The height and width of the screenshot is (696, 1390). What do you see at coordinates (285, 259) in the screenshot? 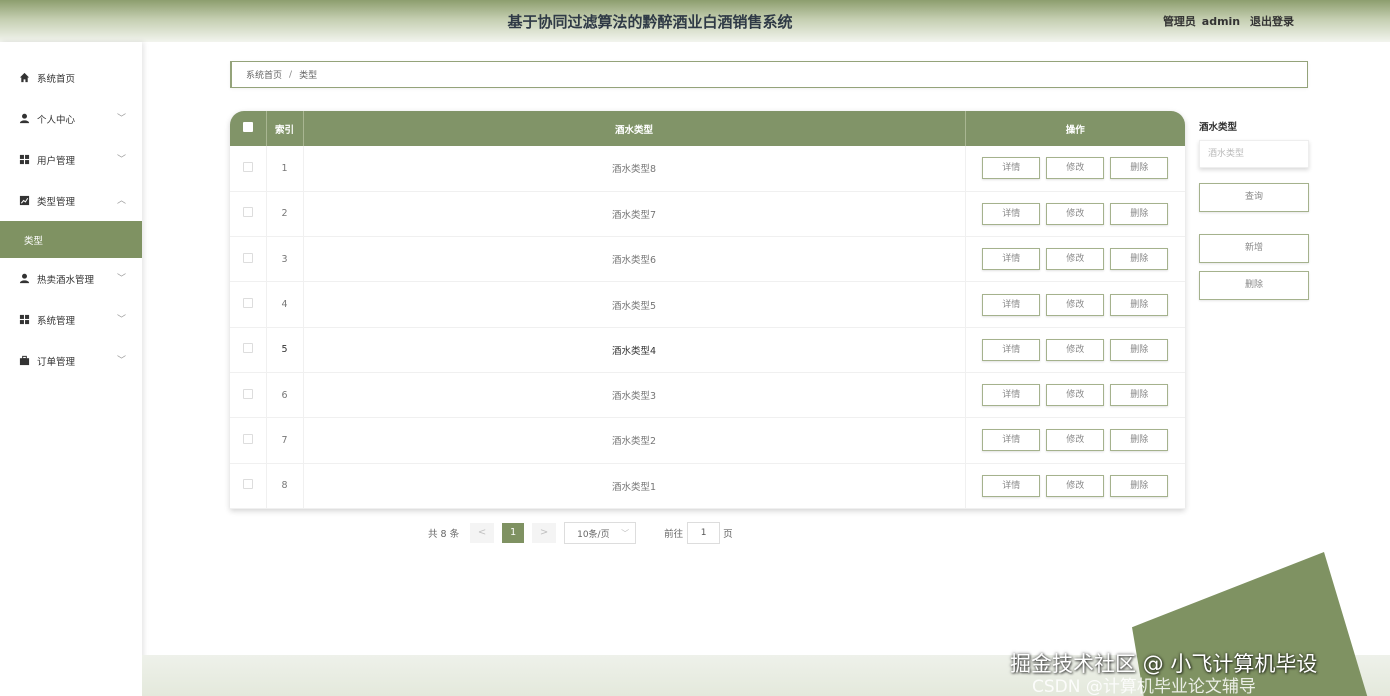
I see `row-index: 3` at bounding box center [285, 259].